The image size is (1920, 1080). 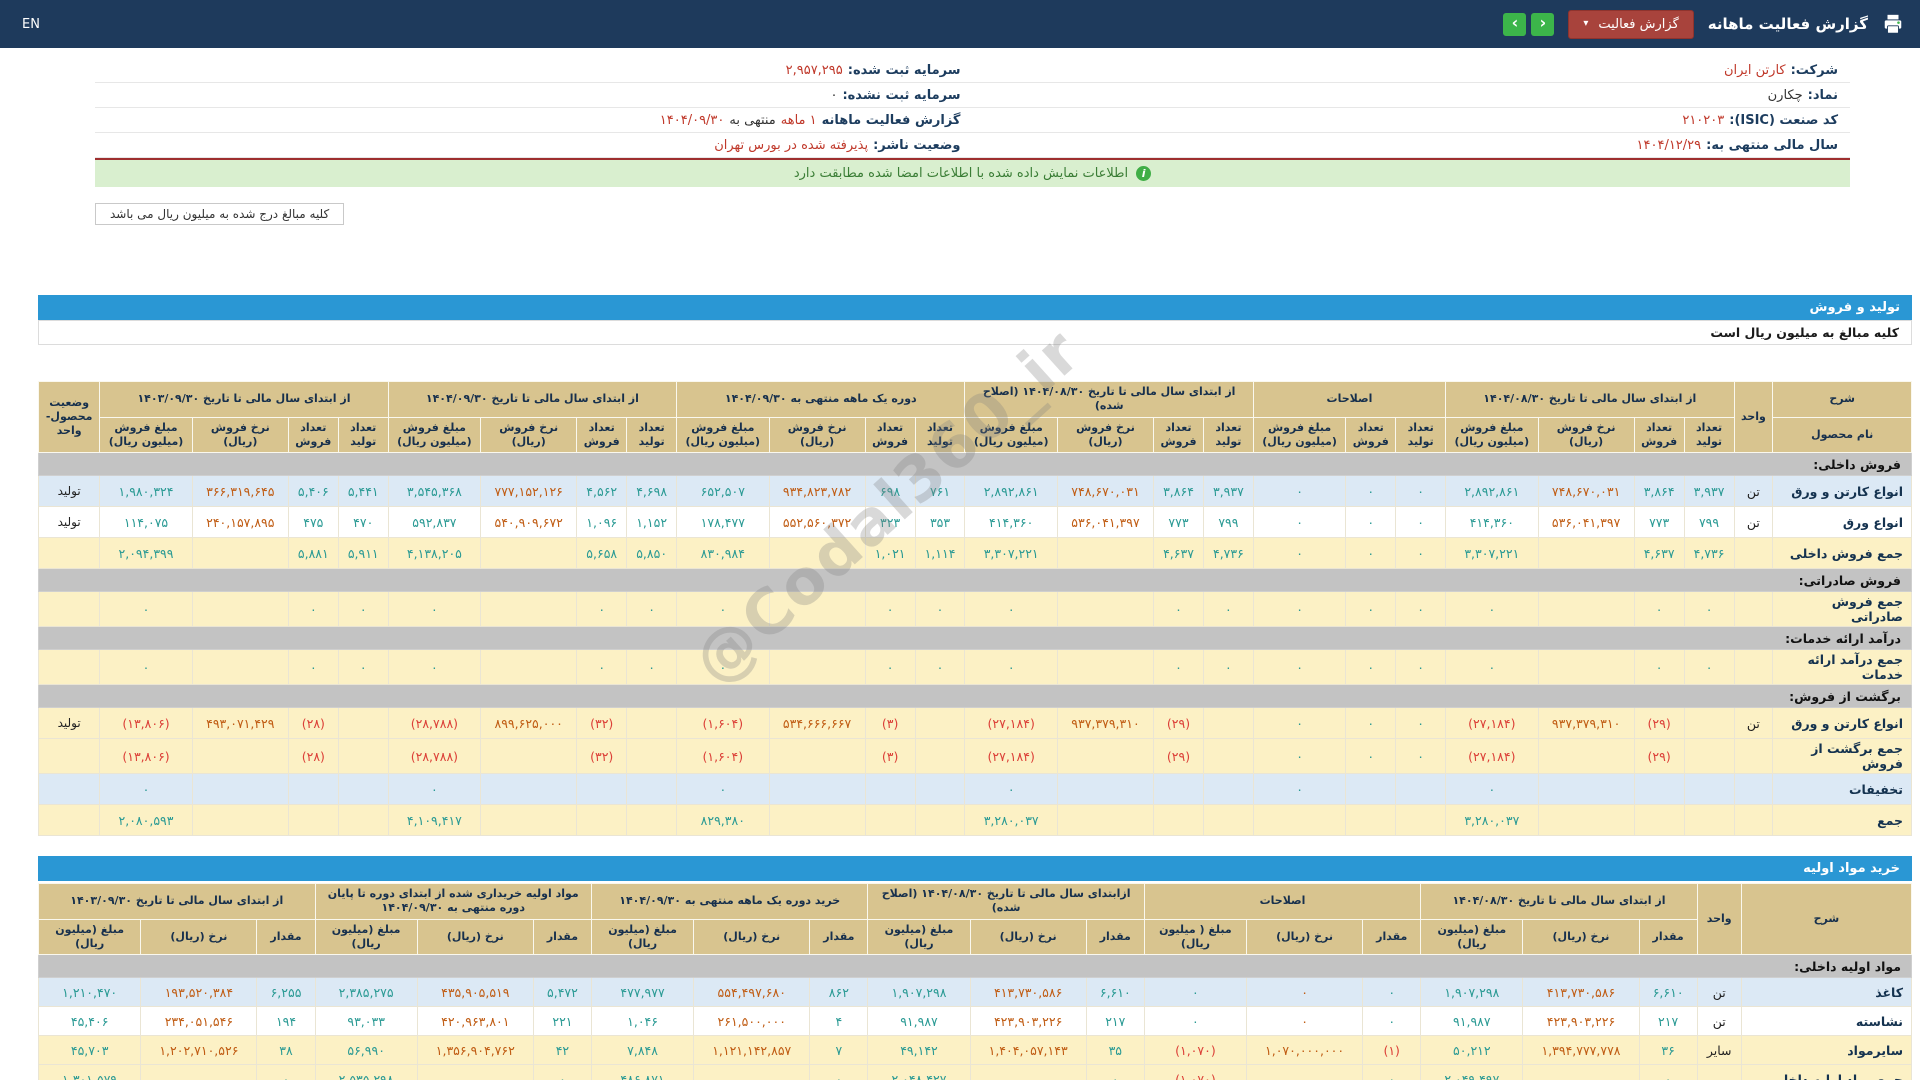 I want to click on value-cell: ۵۳۶,۰۴۱,۳۹۷, so click(x=1586, y=522).